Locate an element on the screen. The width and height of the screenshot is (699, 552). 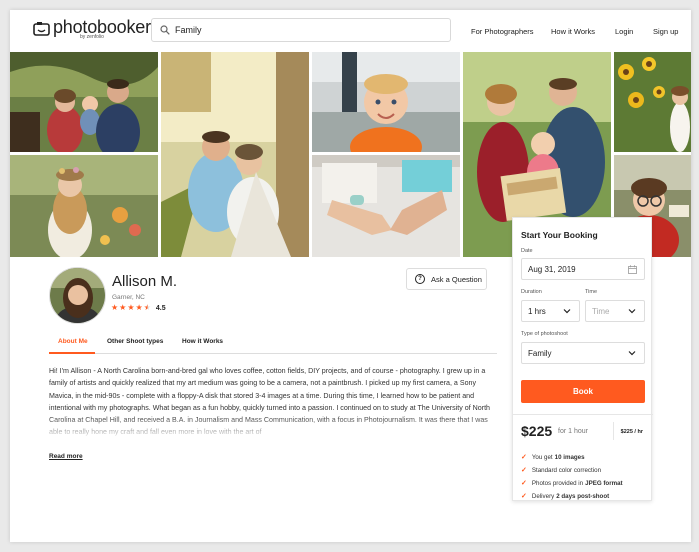
tab-how-it-works: How it Works is located at coordinates (202, 341).